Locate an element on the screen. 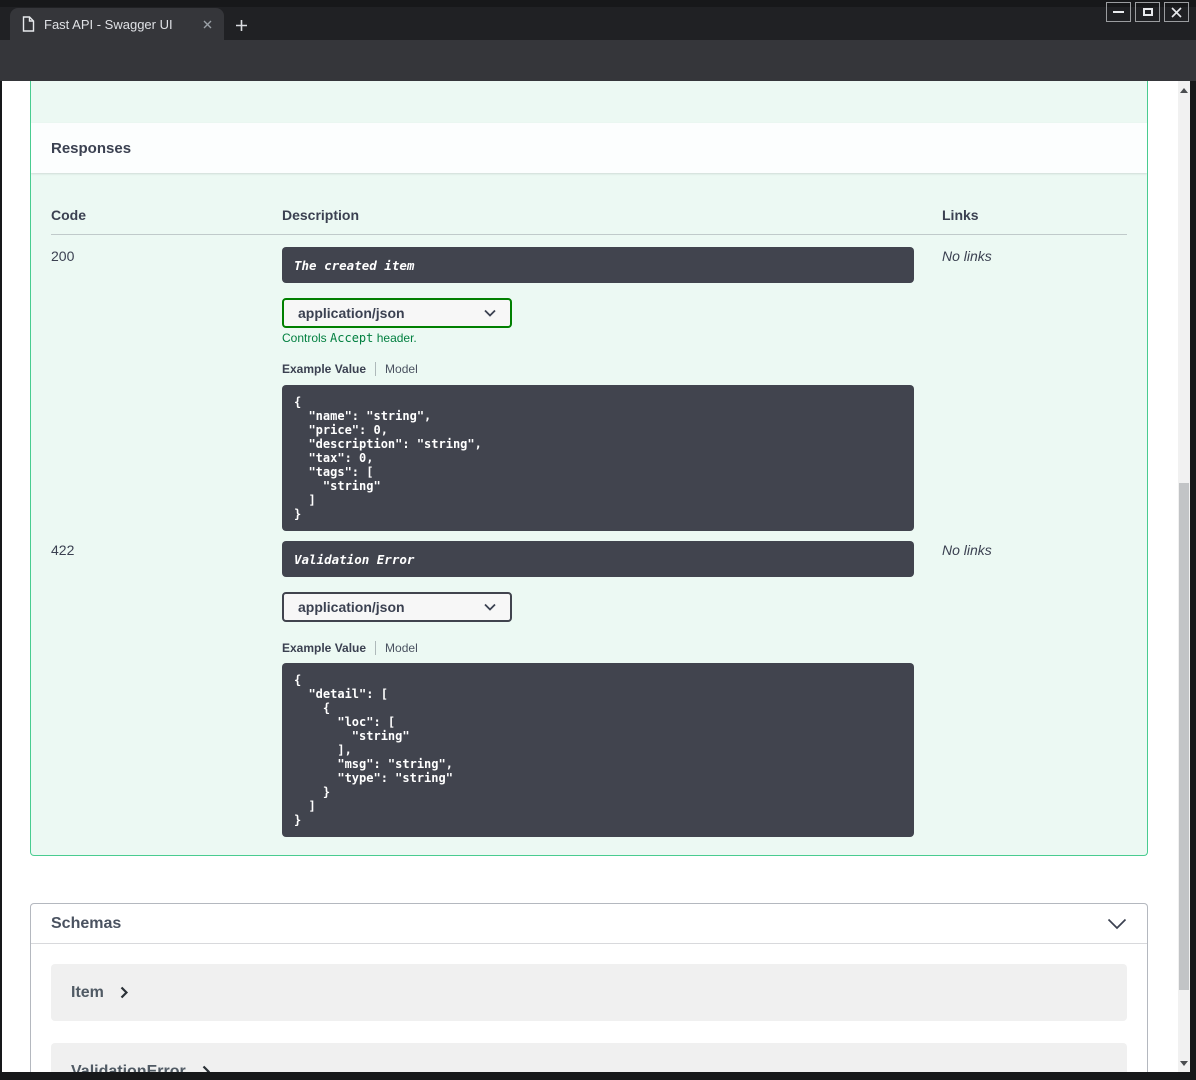 This screenshot has width=1196, height=1080. response-code: 200 is located at coordinates (63, 256).